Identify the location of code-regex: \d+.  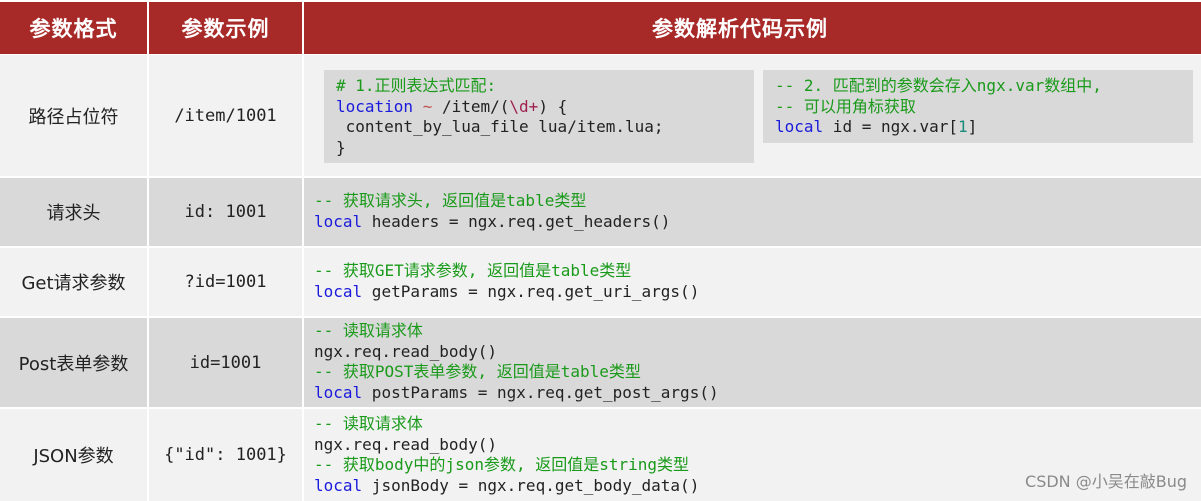
(524, 106).